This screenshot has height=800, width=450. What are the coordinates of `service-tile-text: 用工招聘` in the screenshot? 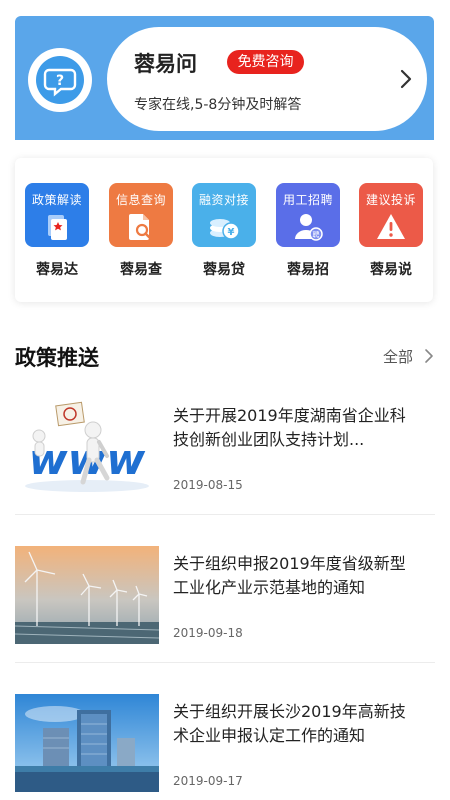 It's located at (307, 200).